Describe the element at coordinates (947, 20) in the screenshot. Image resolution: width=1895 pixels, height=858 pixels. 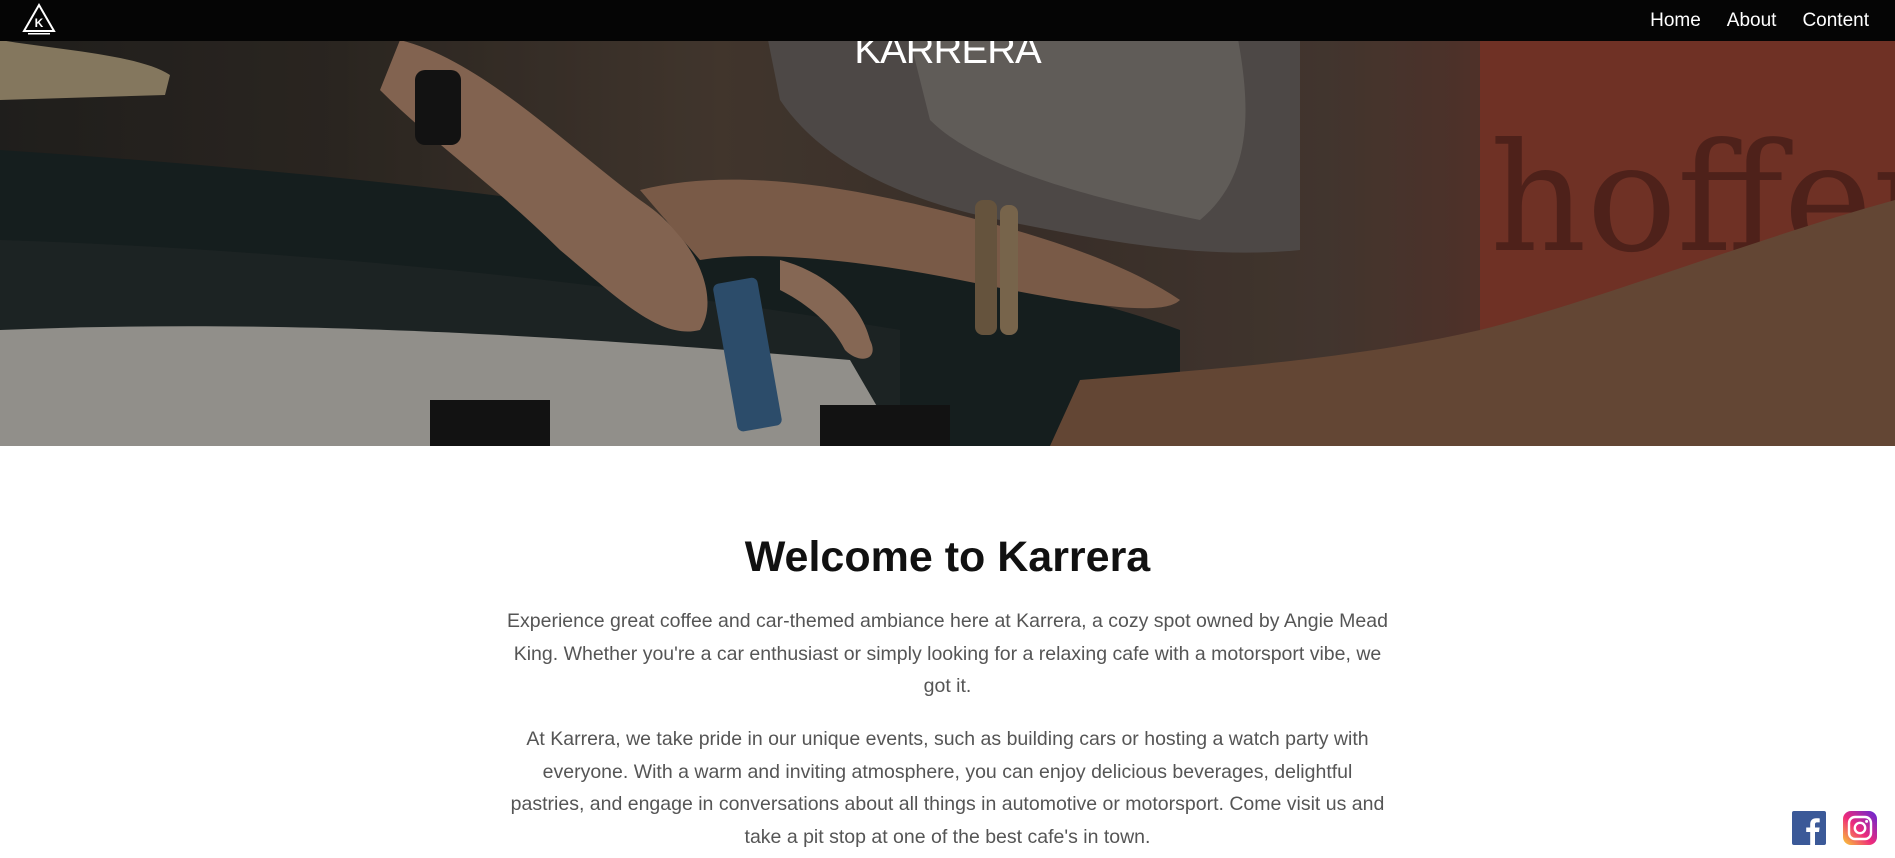
I see `top-navbar: K Home About Content` at that location.